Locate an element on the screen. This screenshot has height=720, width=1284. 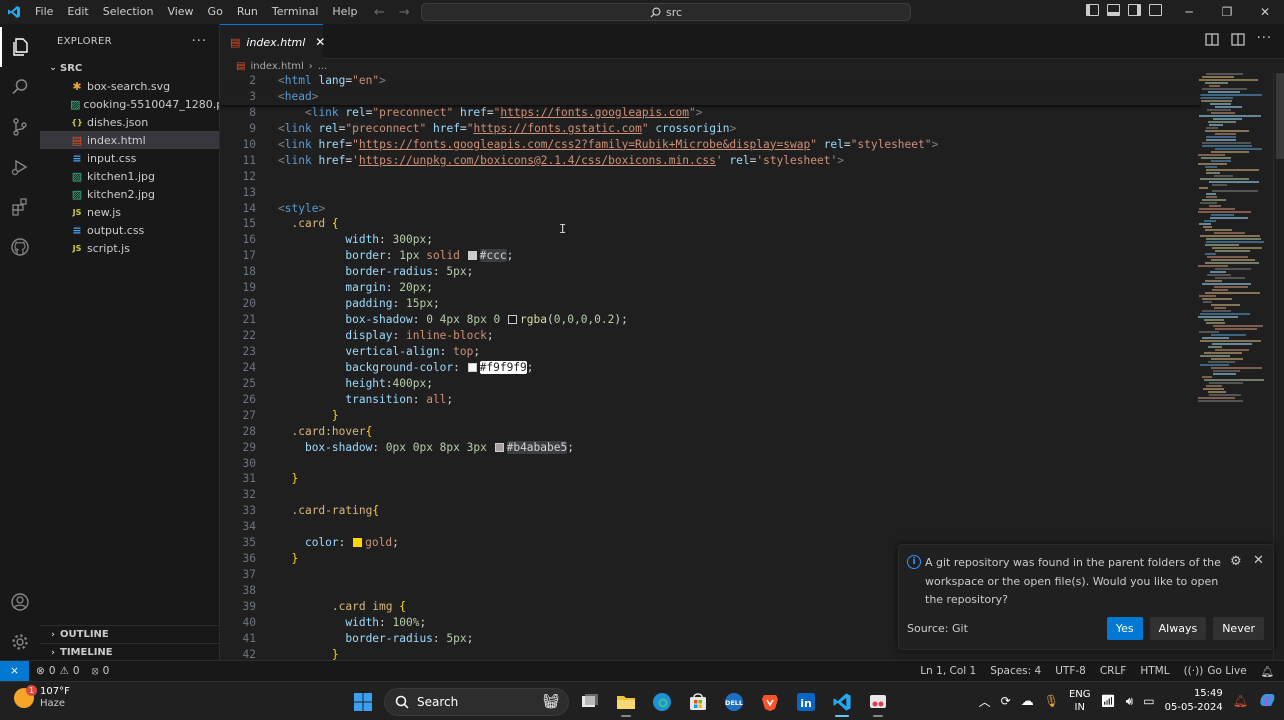
close-window-icon: ✕ is located at coordinates (1265, 12).